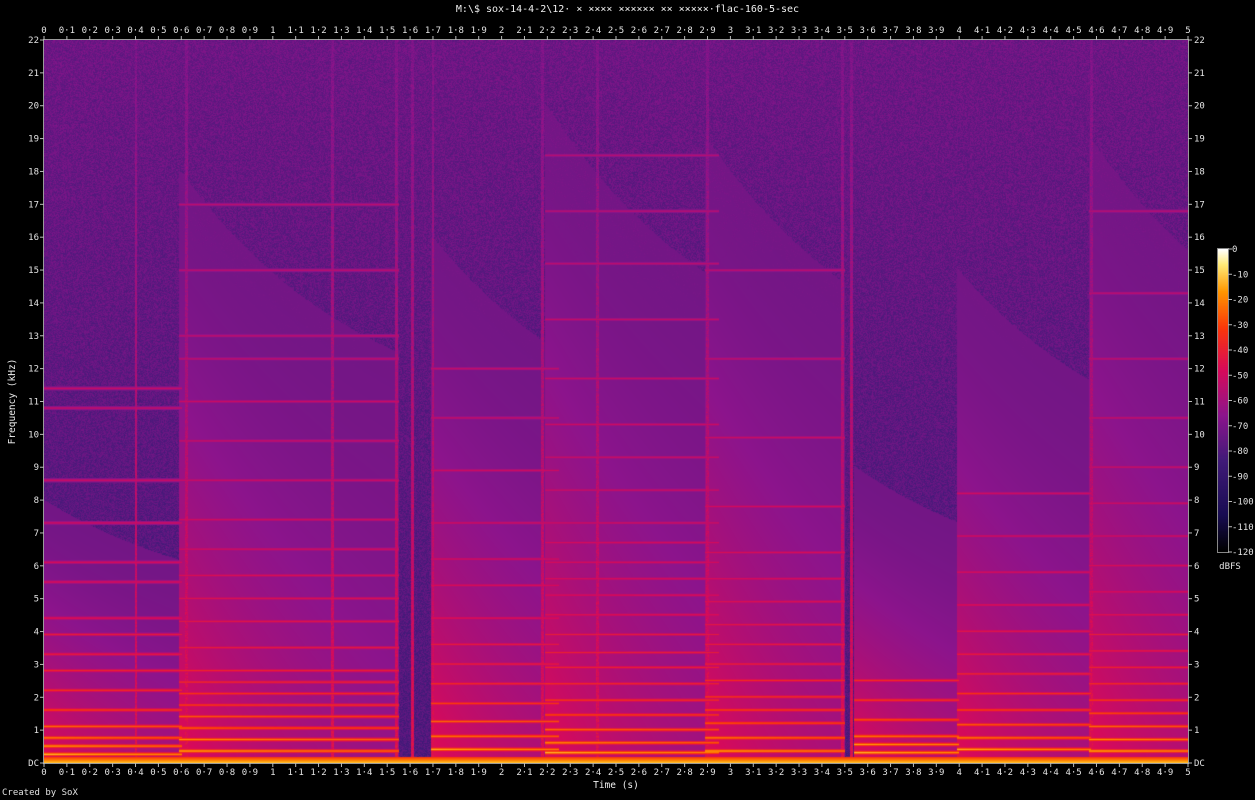  Describe the element at coordinates (982, 31) in the screenshot. I see `x-tick-label-top: 4·1` at that location.